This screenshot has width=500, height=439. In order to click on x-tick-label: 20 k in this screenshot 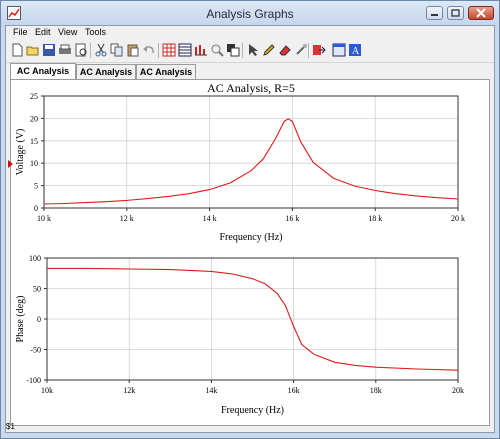, I will do `click(458, 218)`.